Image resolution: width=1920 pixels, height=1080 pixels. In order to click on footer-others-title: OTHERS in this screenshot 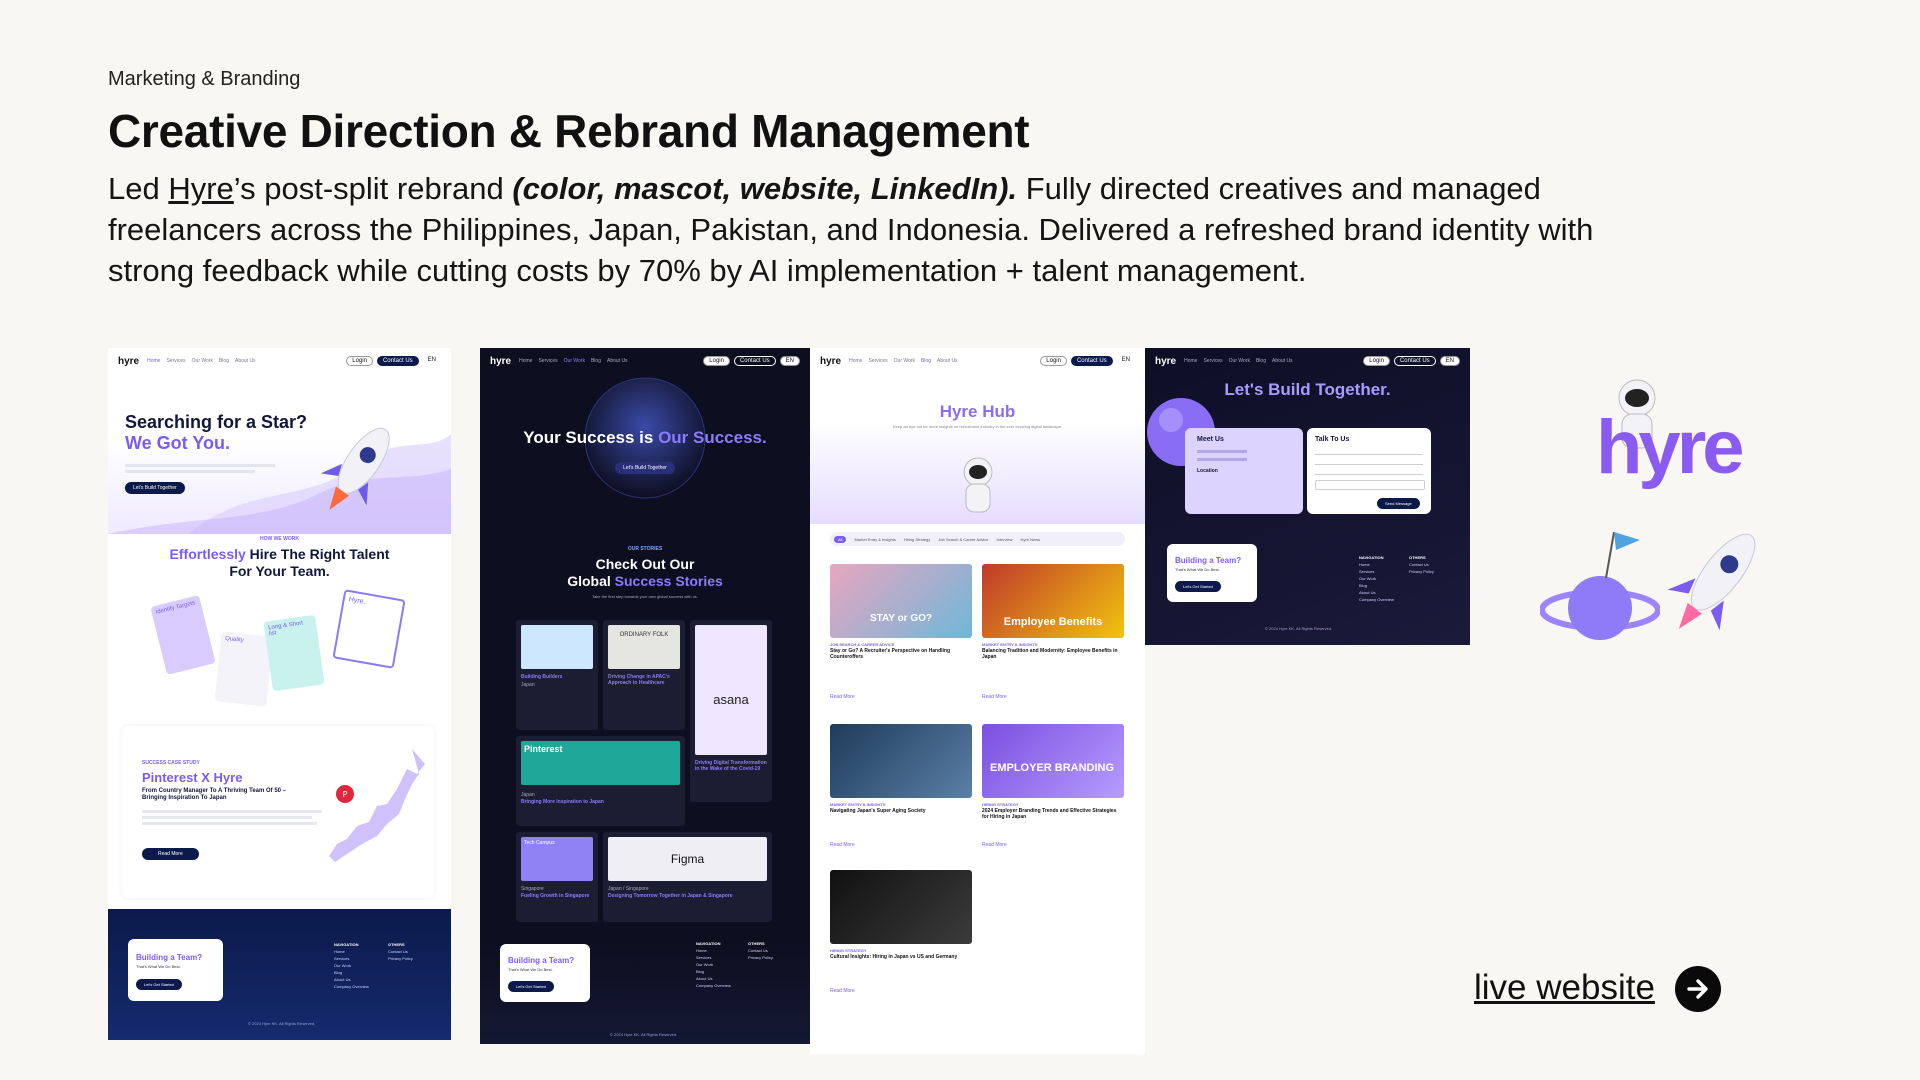, I will do `click(756, 943)`.